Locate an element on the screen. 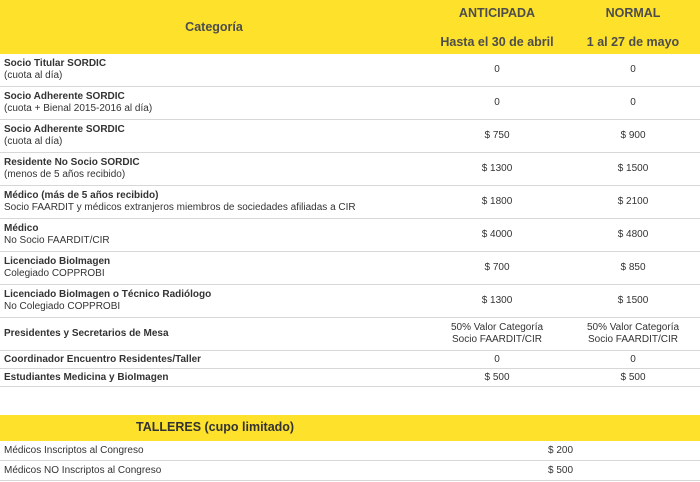 The width and height of the screenshot is (700, 482). category-subtitle: Colegiado COPPROBI is located at coordinates (54, 273).